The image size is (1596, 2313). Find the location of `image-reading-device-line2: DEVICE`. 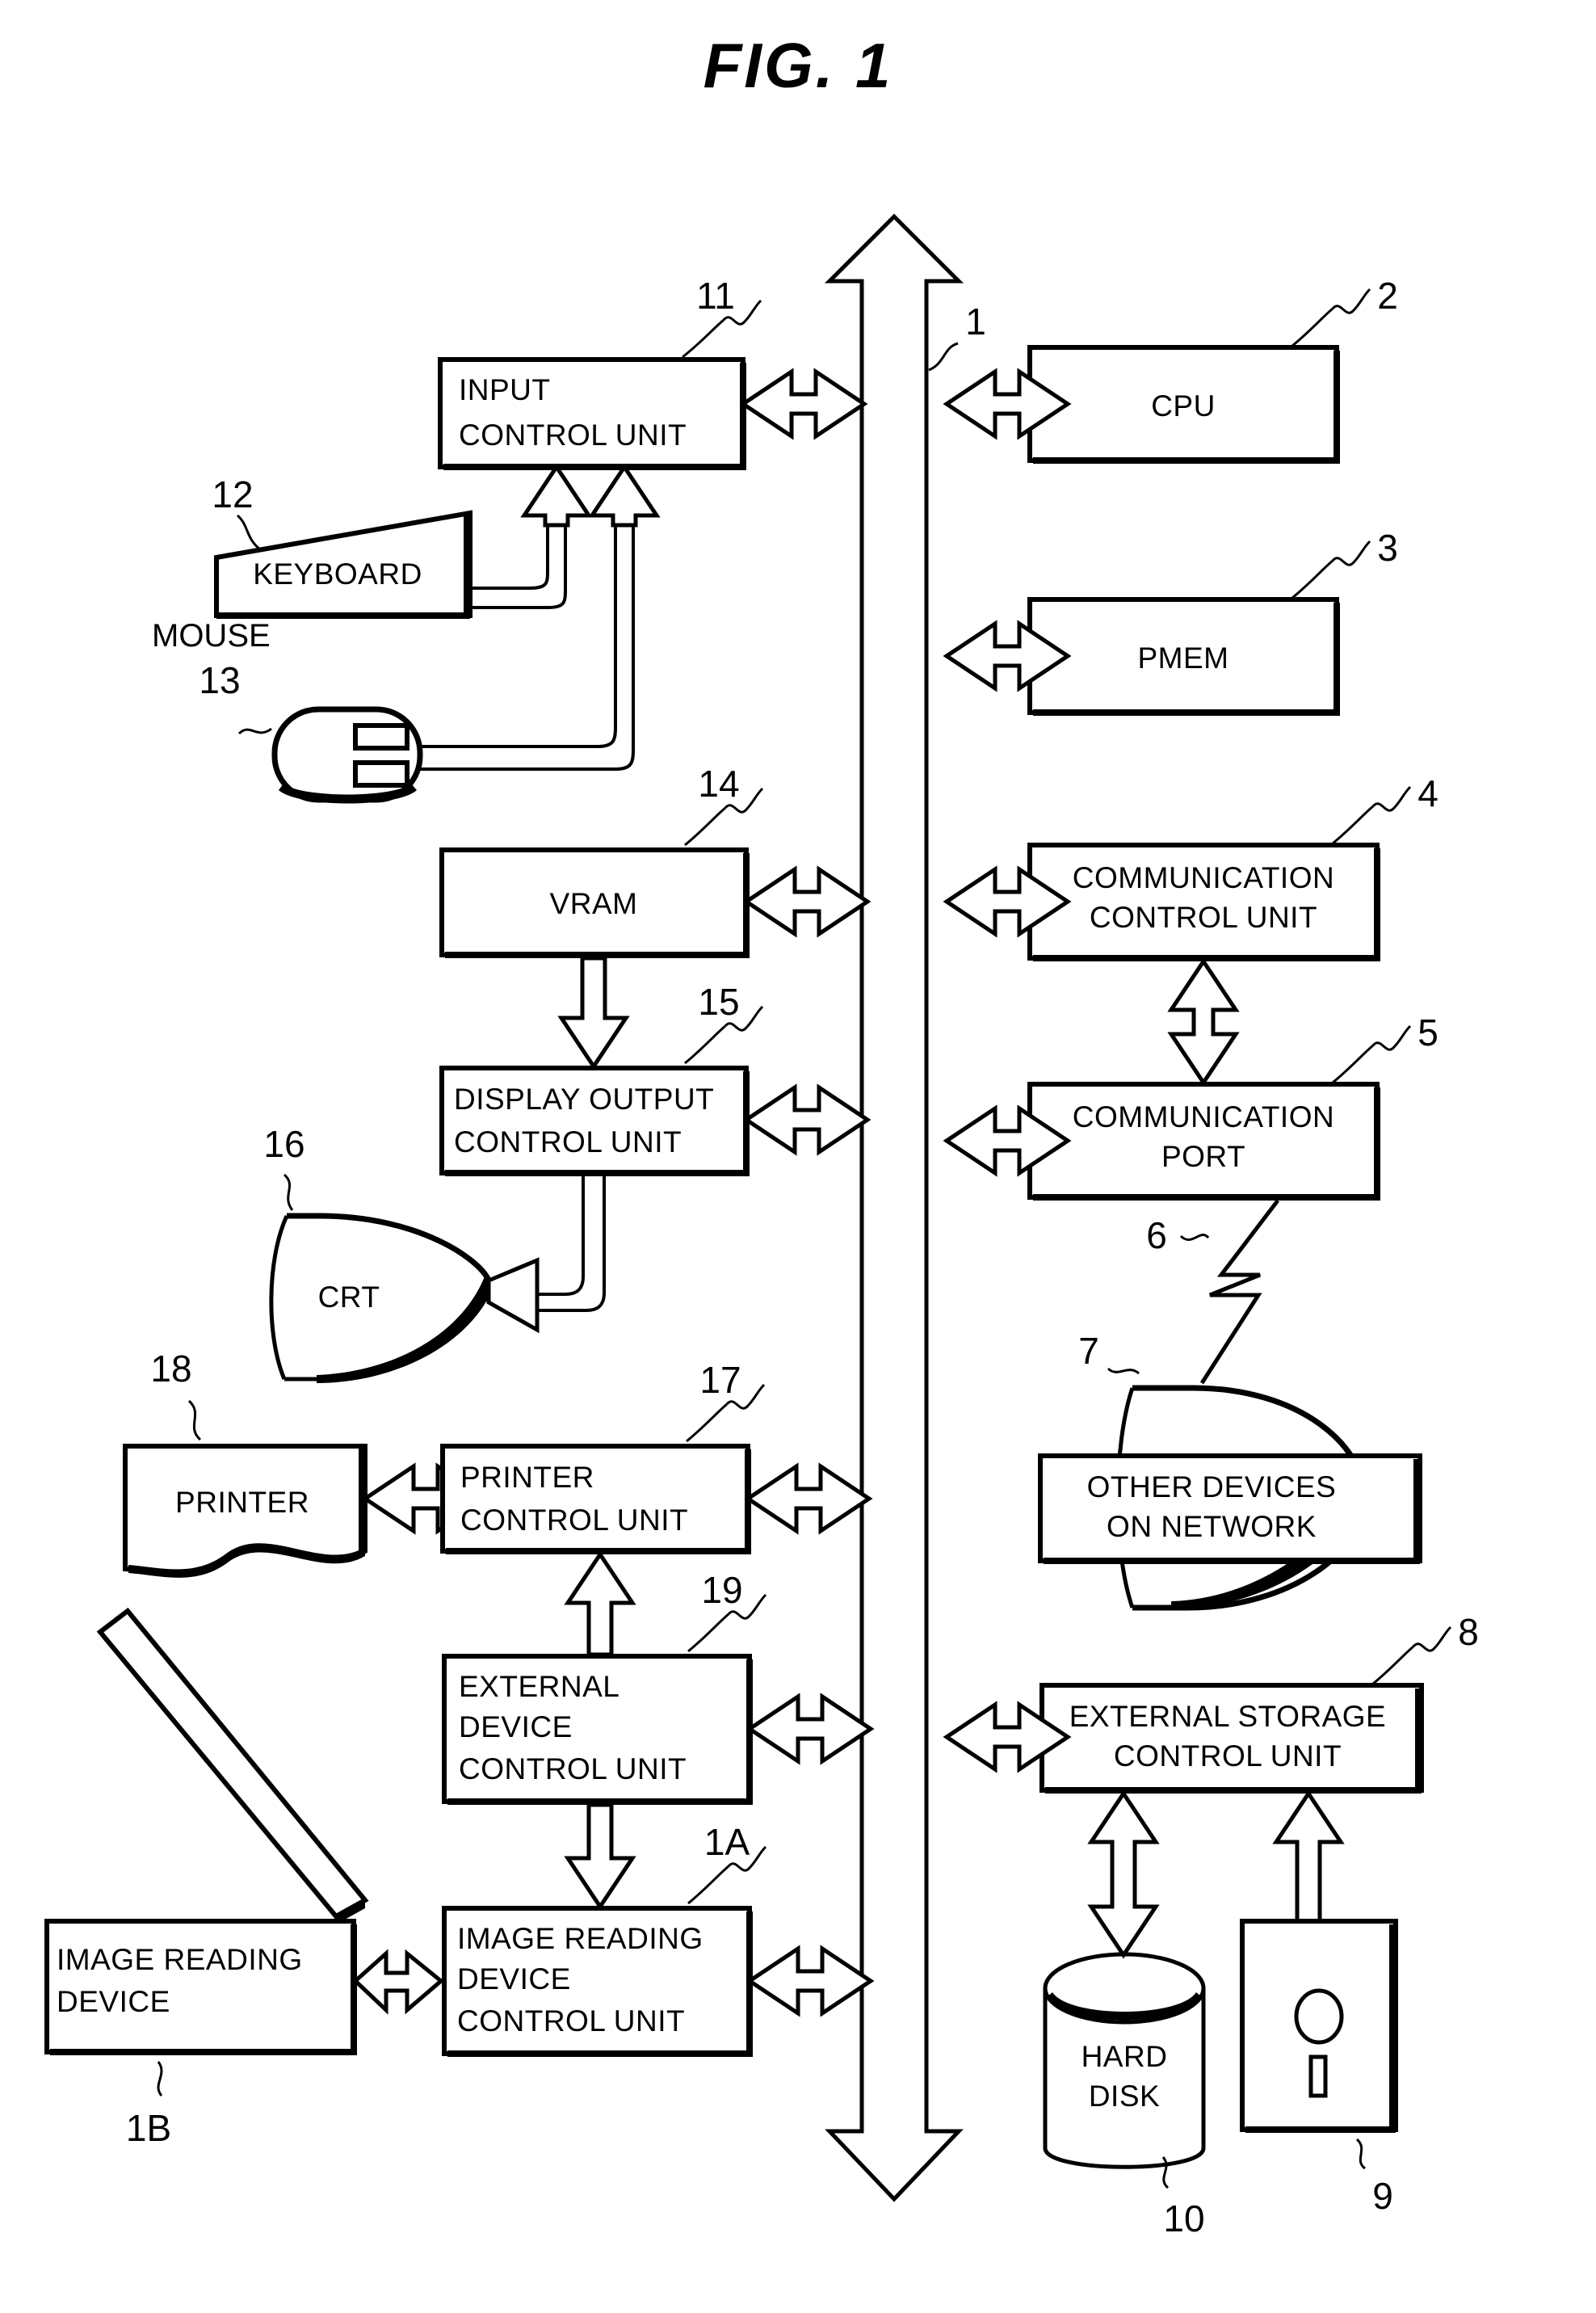

image-reading-device-line2: DEVICE is located at coordinates (113, 2002).